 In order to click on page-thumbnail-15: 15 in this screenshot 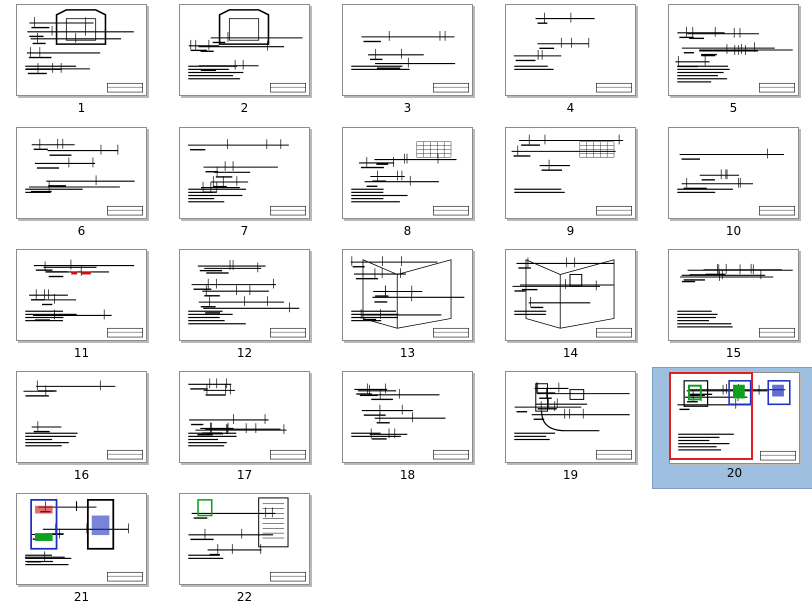, I will do `click(732, 306)`.